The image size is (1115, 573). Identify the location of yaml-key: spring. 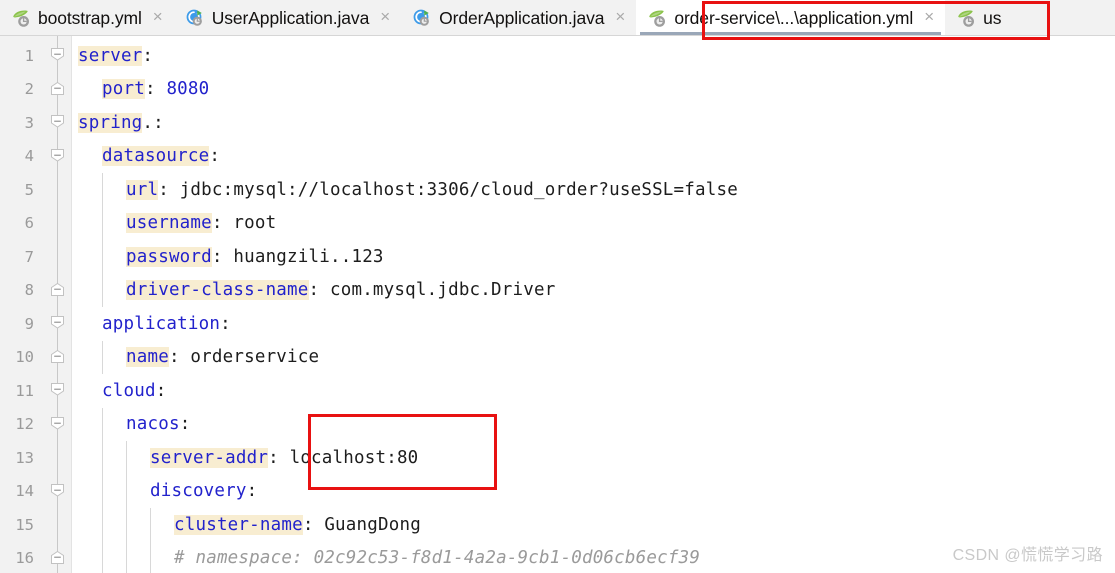
(110, 122).